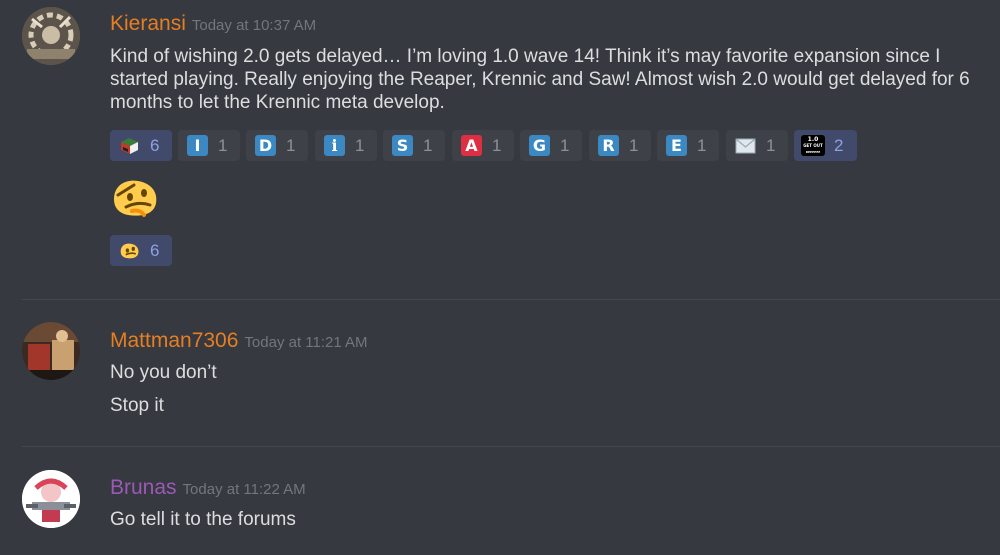  Describe the element at coordinates (539, 145) in the screenshot. I see `regional-indicator-g-icon: G` at that location.